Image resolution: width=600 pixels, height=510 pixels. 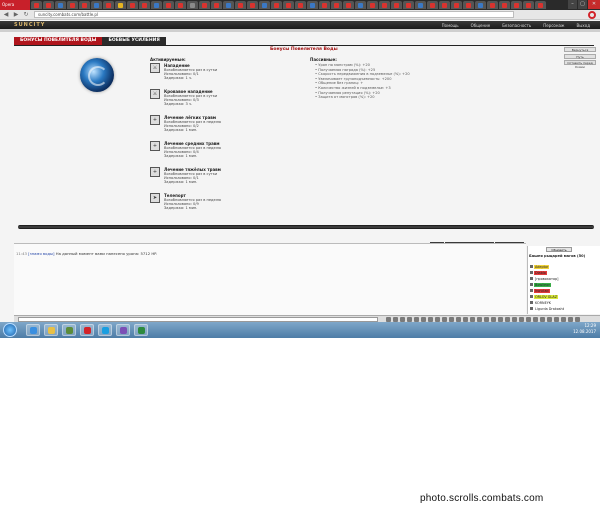 I want to click on player-name: Ligurda Drakosht, so click(x=550, y=308).